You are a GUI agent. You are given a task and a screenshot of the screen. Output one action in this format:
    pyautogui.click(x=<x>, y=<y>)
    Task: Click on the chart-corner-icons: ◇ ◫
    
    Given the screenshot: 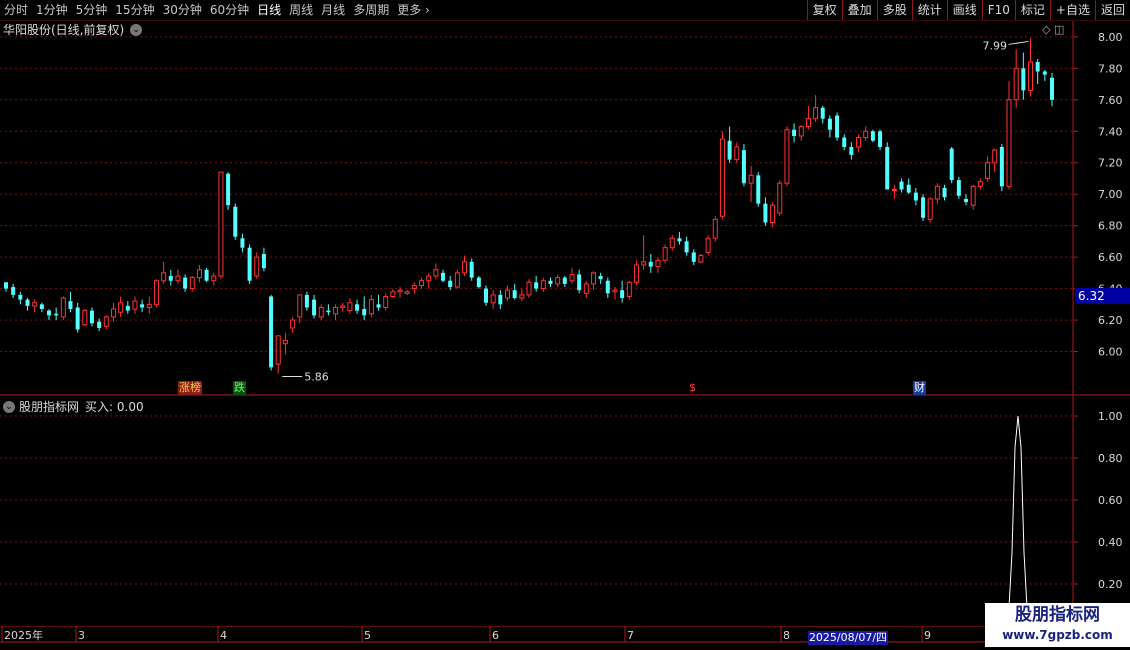 What is the action you would take?
    pyautogui.click(x=1053, y=29)
    